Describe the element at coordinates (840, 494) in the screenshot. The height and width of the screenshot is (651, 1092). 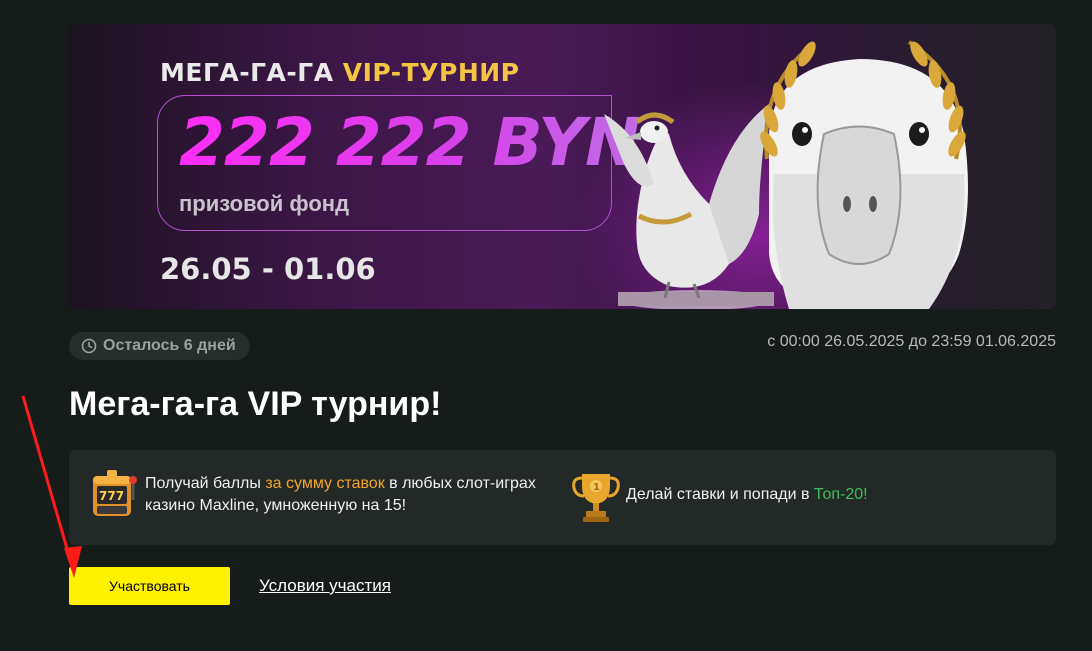
I see `rule-top-highlight: Топ-20!` at that location.